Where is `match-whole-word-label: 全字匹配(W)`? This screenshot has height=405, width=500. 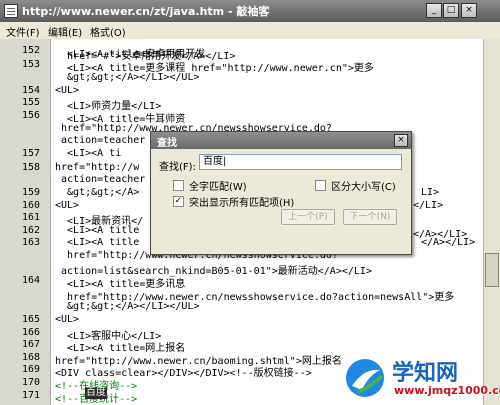 match-whole-word-label: 全字匹配(W) is located at coordinates (218, 187).